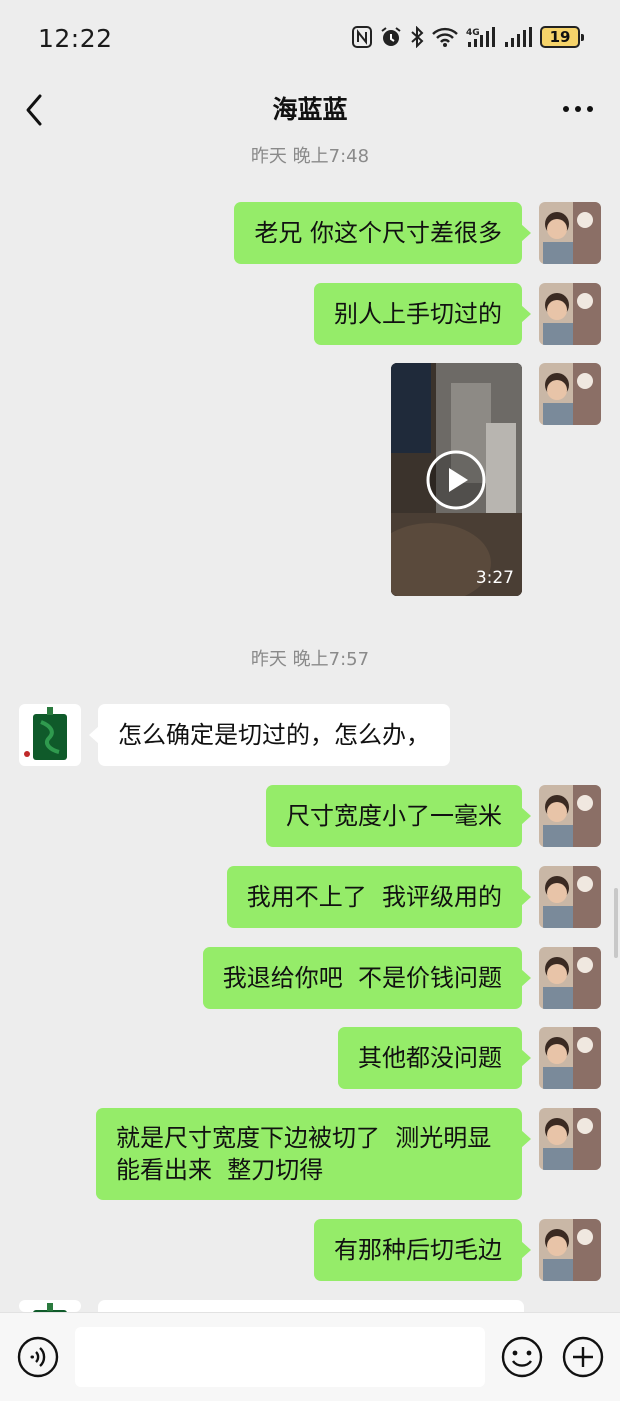  Describe the element at coordinates (280, 1357) in the screenshot. I see `message-input` at that location.